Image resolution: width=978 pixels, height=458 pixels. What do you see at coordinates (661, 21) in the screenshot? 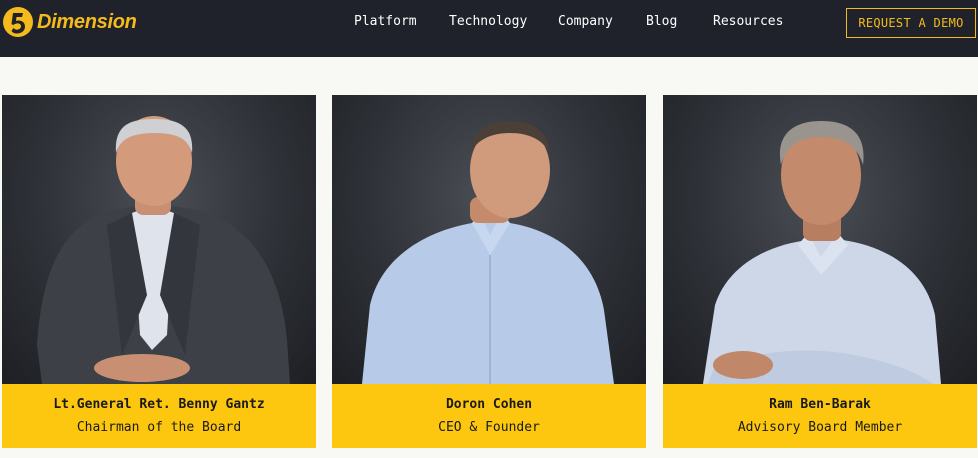
I see `nav-item-blog: Blog` at bounding box center [661, 21].